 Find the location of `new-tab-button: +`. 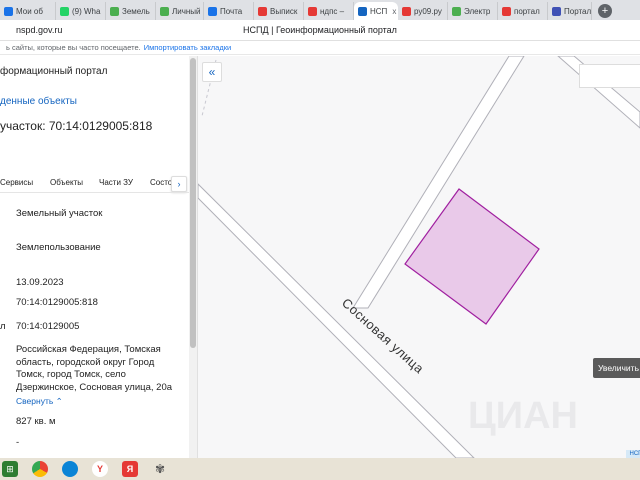

new-tab-button: + is located at coordinates (605, 11).